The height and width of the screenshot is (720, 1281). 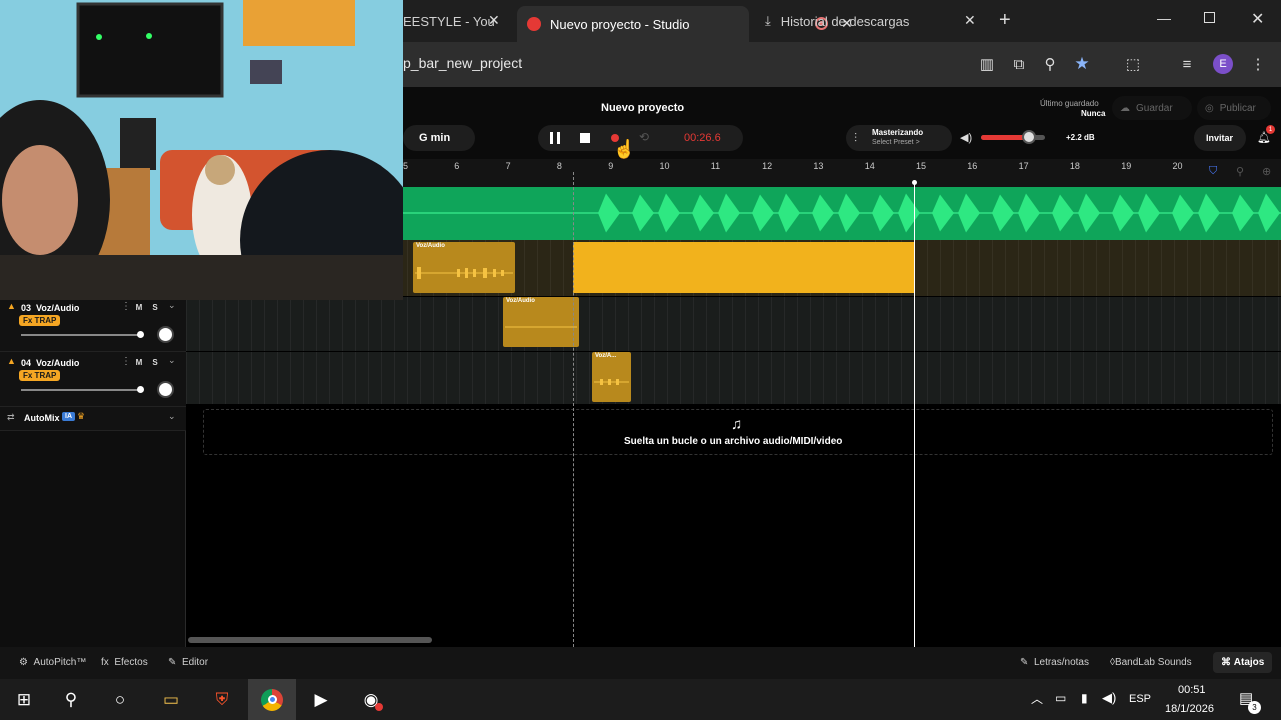 I want to click on automix-row: ⇄ AutoMix IA ♛ ⌄, so click(x=93, y=419).